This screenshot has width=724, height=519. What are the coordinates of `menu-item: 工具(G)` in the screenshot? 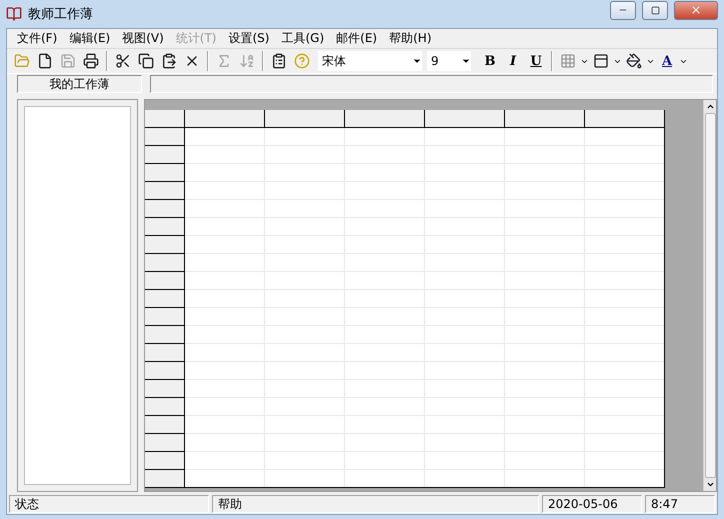 It's located at (302, 38).